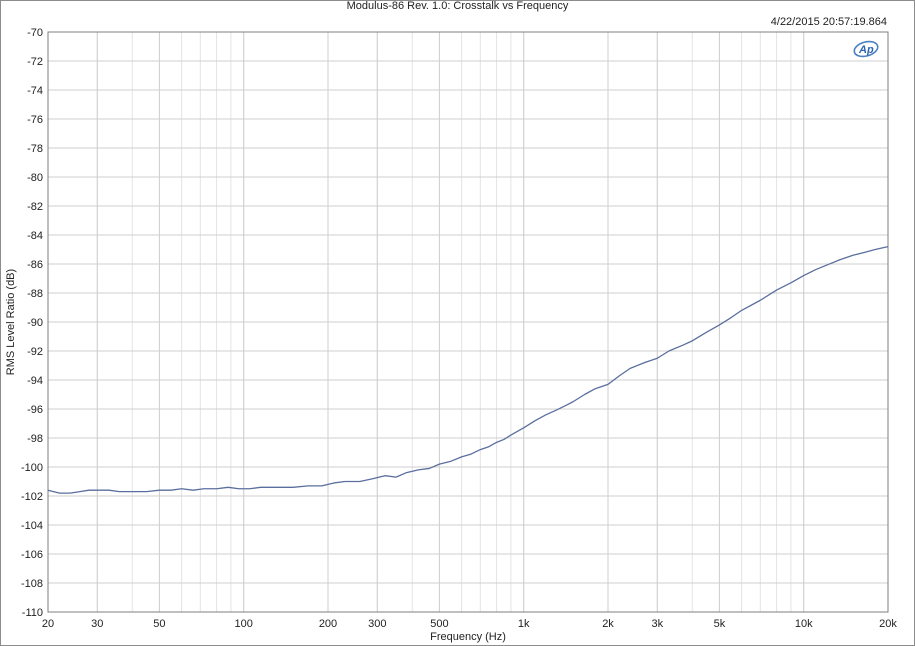  What do you see at coordinates (32, 468) in the screenshot?
I see `y-tick-label: -100` at bounding box center [32, 468].